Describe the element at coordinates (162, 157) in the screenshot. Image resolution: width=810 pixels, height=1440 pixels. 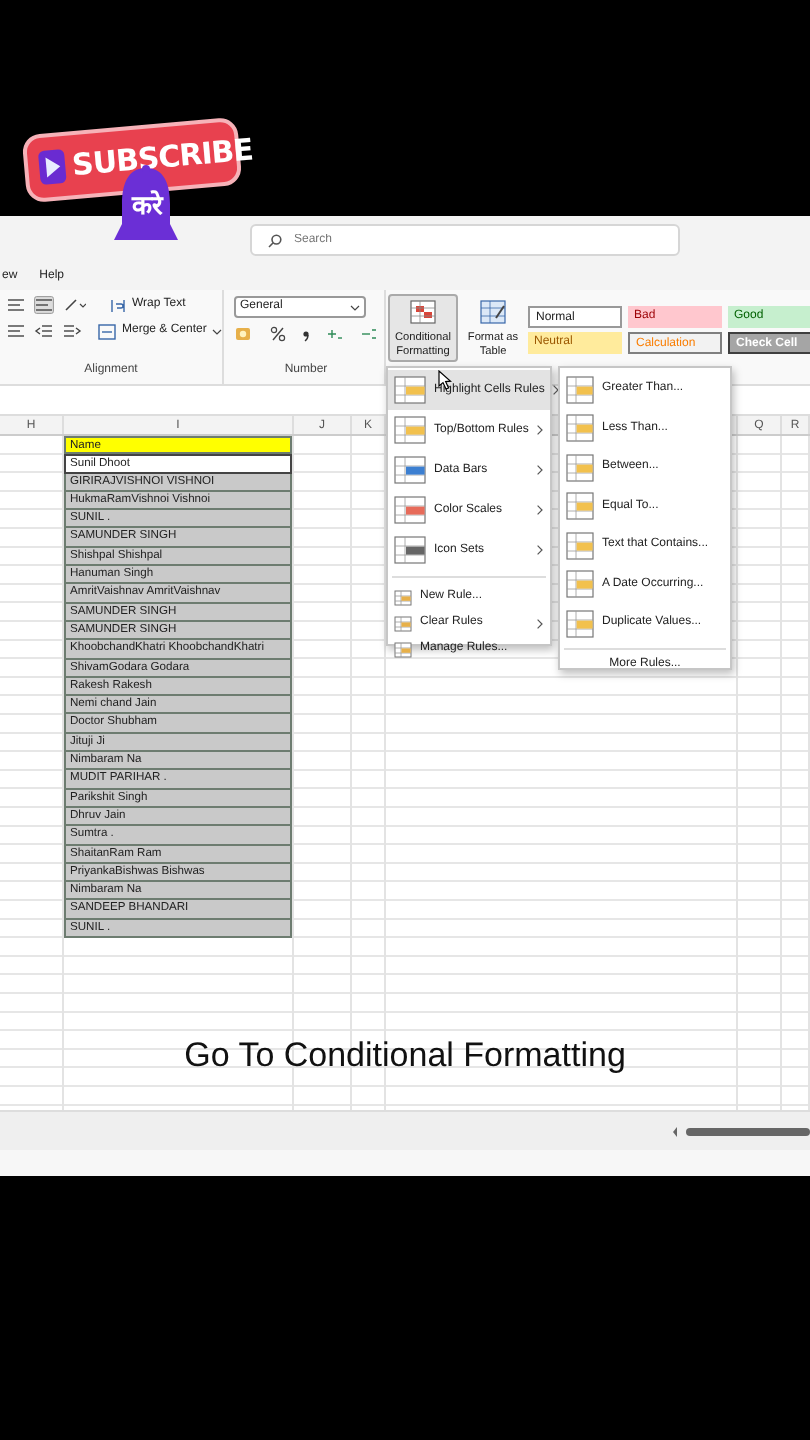
I see `subscribe-text: SUBSCRIBE` at that location.